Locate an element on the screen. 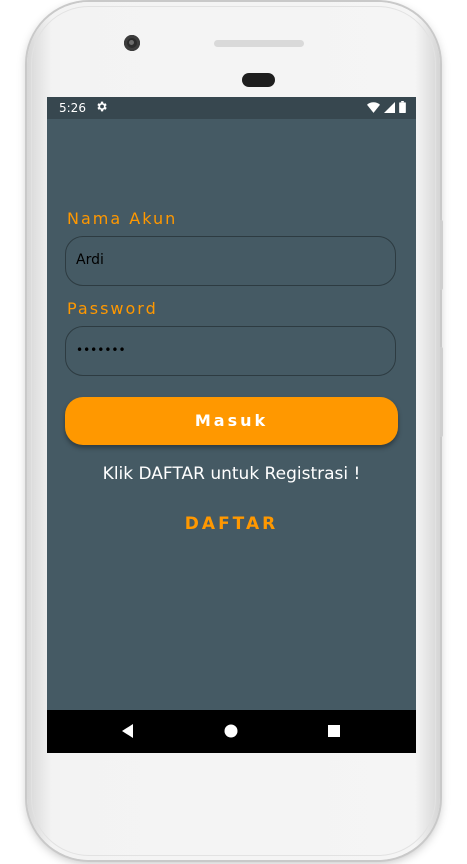 This screenshot has height=864, width=467. power-button is located at coordinates (441, 255).